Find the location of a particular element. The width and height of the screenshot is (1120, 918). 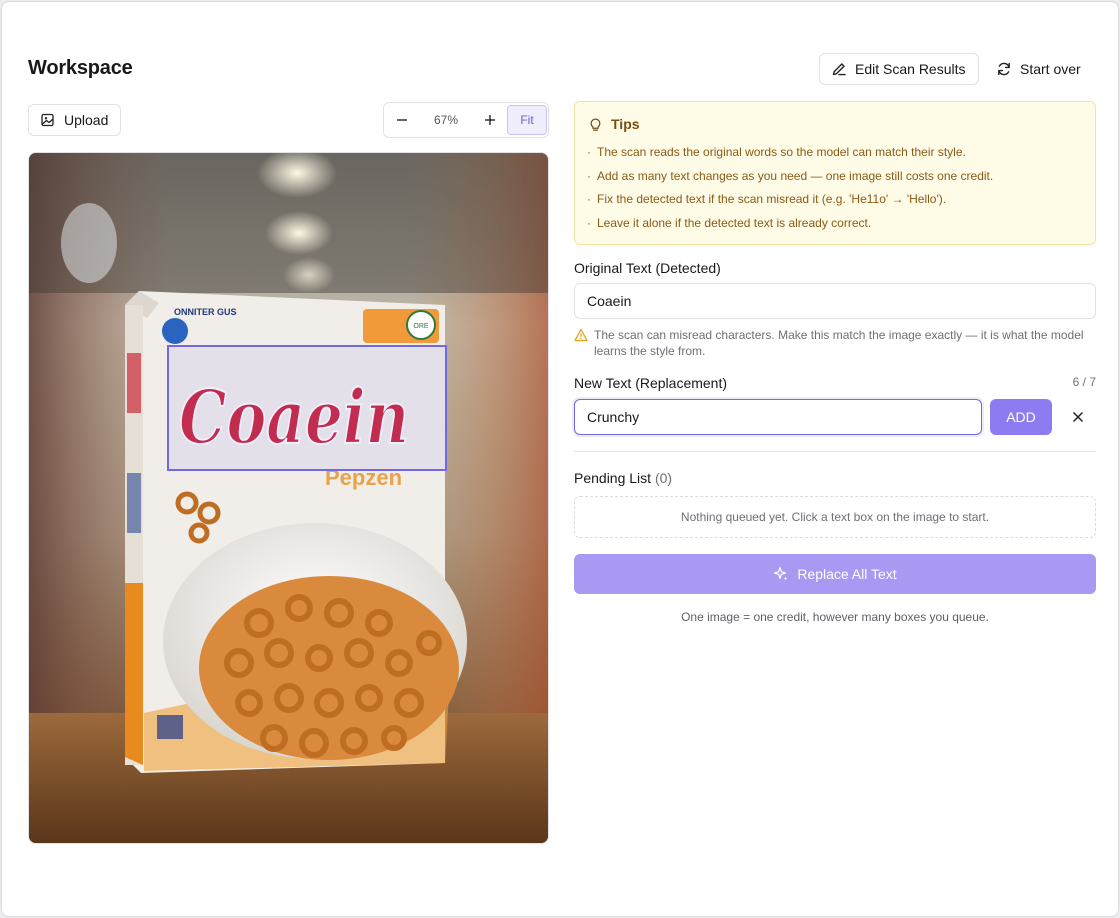

edit-scan-results-label: Edit Scan Results is located at coordinates (910, 69).